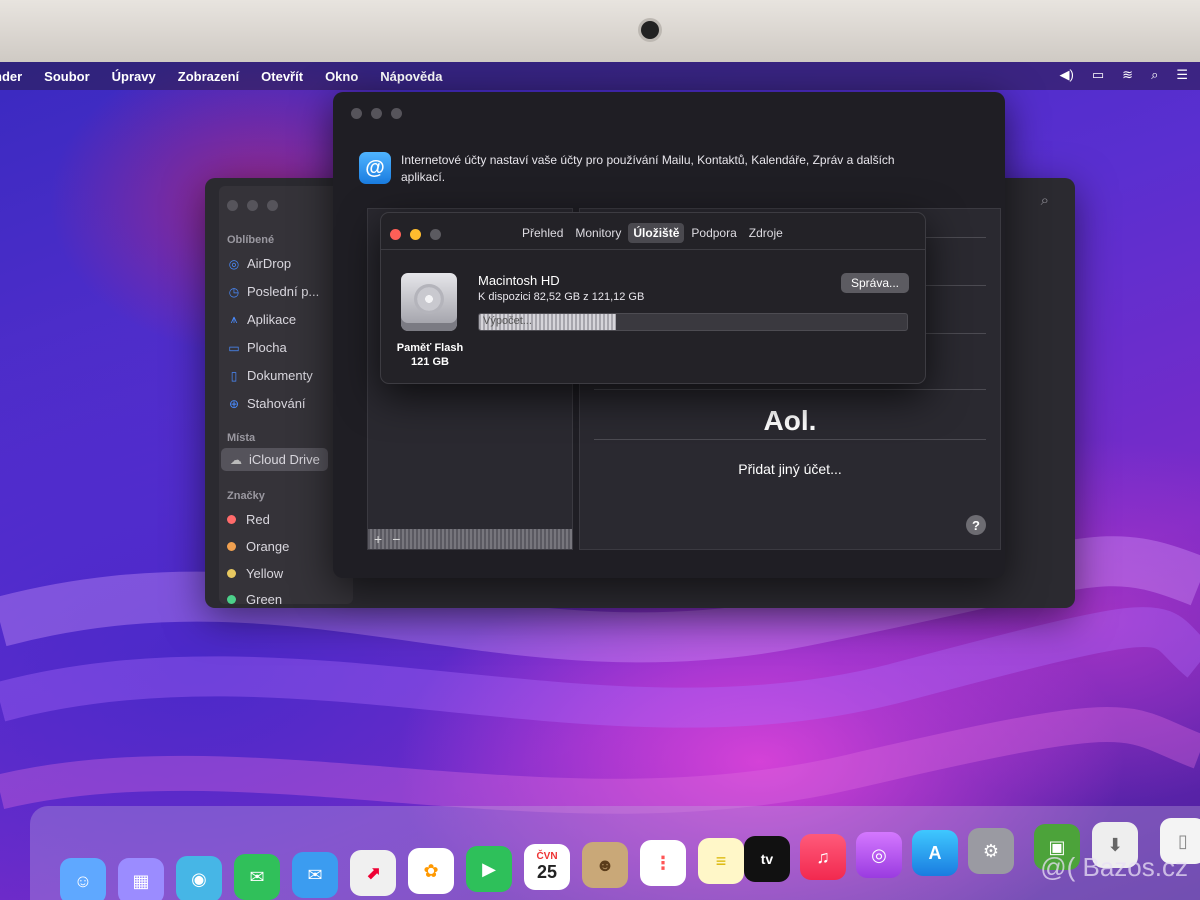  What do you see at coordinates (284, 459) in the screenshot?
I see `sidebar-item-label: iCloud Drive` at bounding box center [284, 459].